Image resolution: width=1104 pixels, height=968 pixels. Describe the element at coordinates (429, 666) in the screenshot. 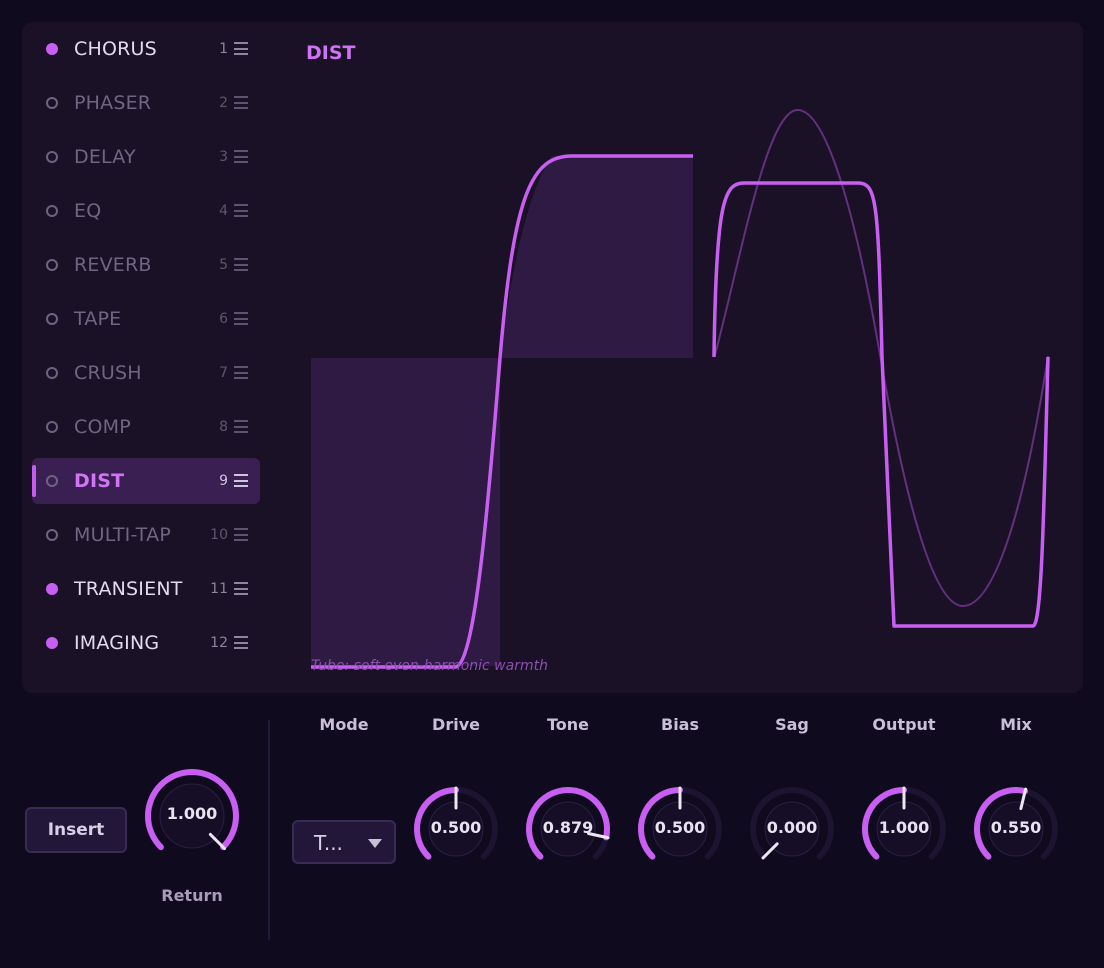

I see `mode-description: Tube: soft even-harmonic warmth` at that location.